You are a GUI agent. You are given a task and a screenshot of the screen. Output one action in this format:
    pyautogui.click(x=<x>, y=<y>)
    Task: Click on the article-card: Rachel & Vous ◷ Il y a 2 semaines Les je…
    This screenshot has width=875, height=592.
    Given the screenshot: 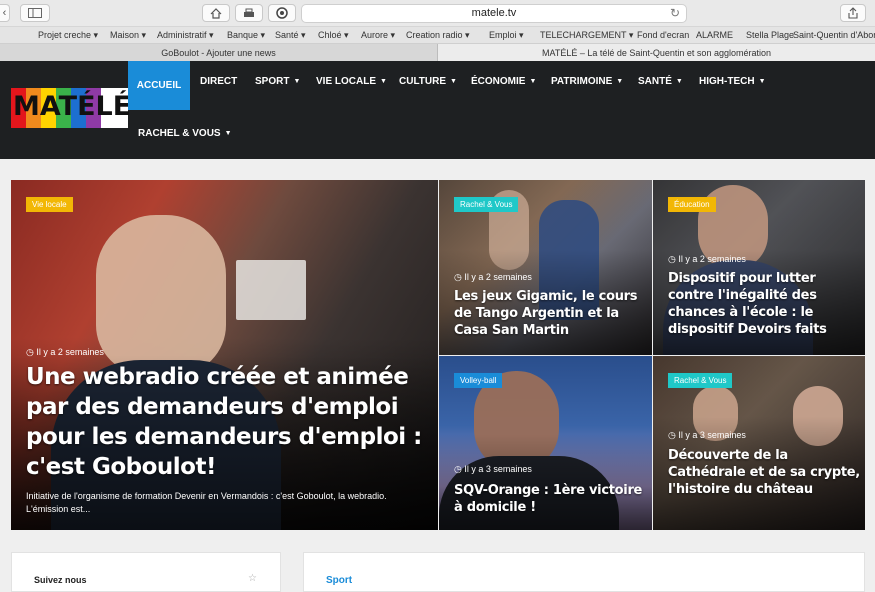 What is the action you would take?
    pyautogui.click(x=545, y=267)
    